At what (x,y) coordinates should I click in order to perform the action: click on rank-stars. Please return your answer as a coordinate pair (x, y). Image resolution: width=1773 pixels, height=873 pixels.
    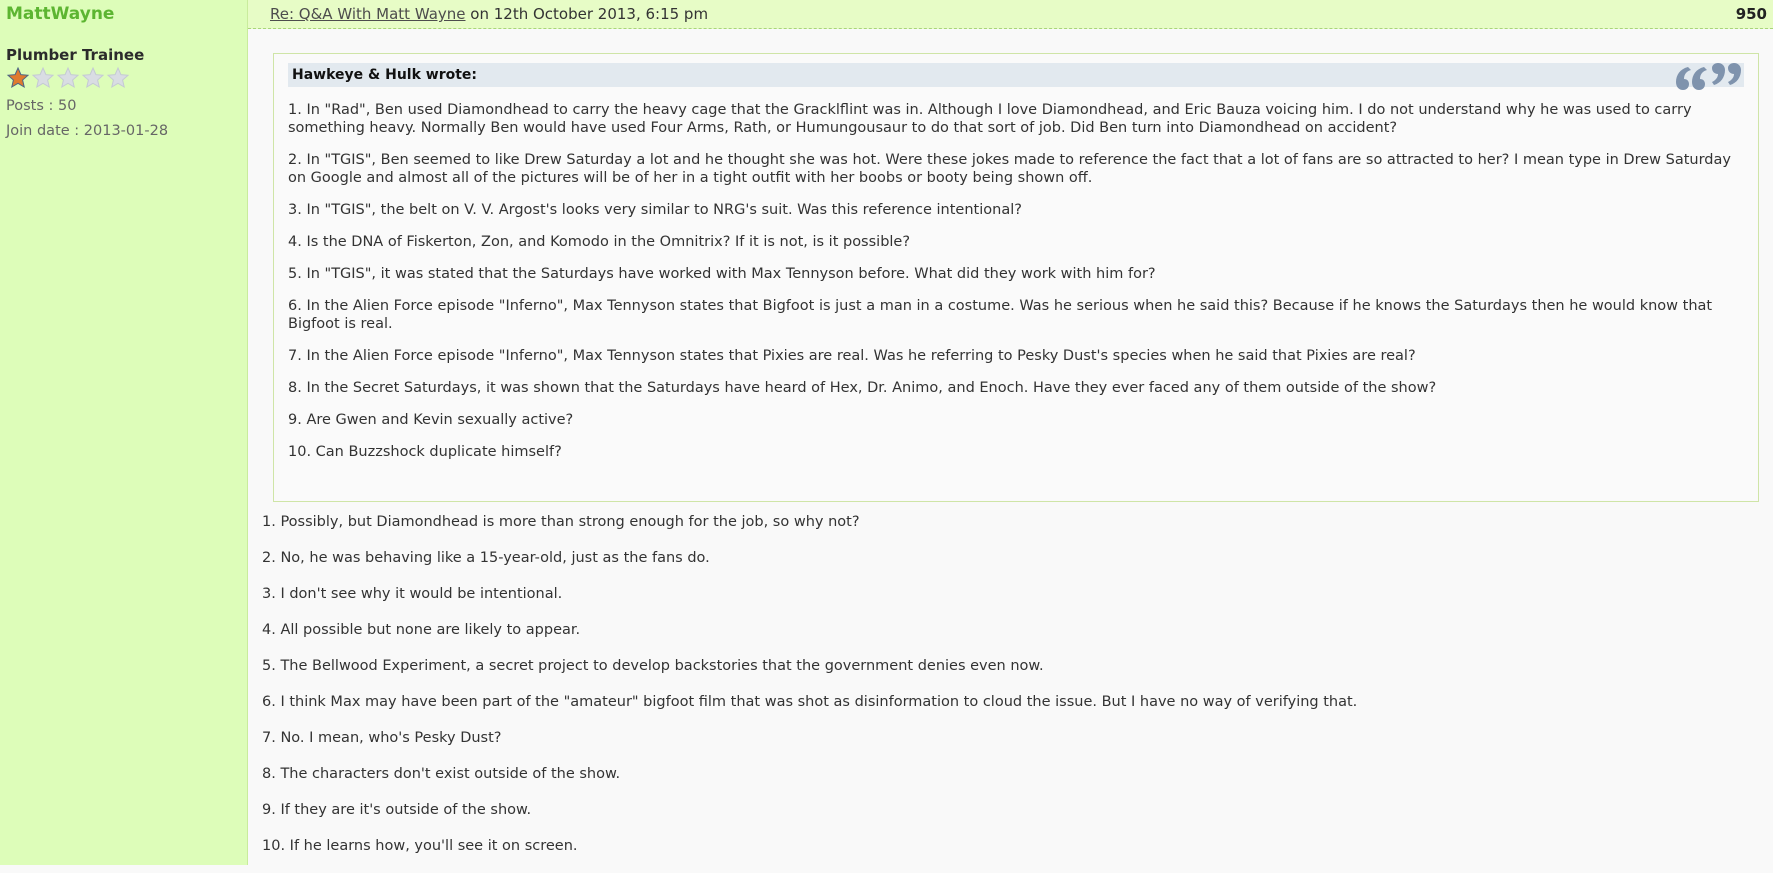
    Looking at the image, I should click on (123, 78).